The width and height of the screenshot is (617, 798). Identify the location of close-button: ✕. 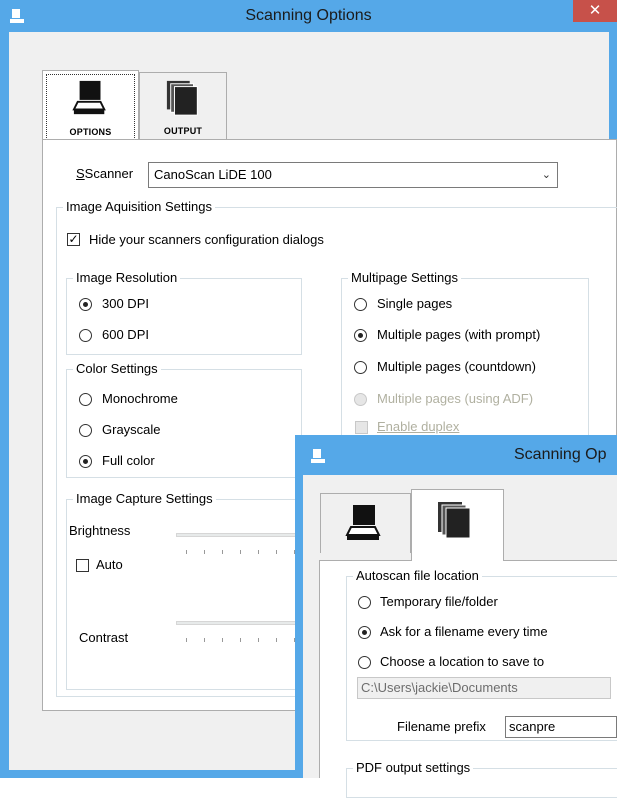
(595, 11).